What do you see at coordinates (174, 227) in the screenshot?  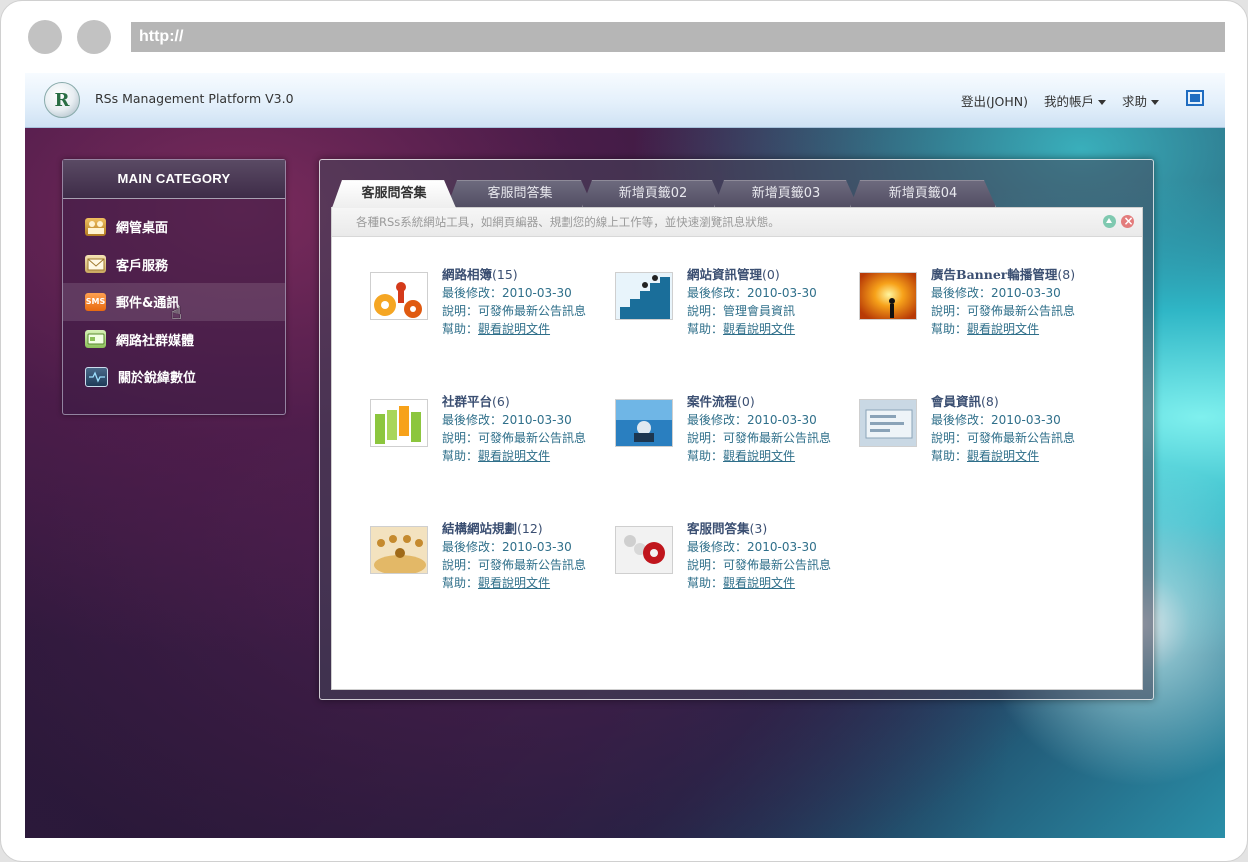 I see `sidebar-item-desktop: 網管桌面` at bounding box center [174, 227].